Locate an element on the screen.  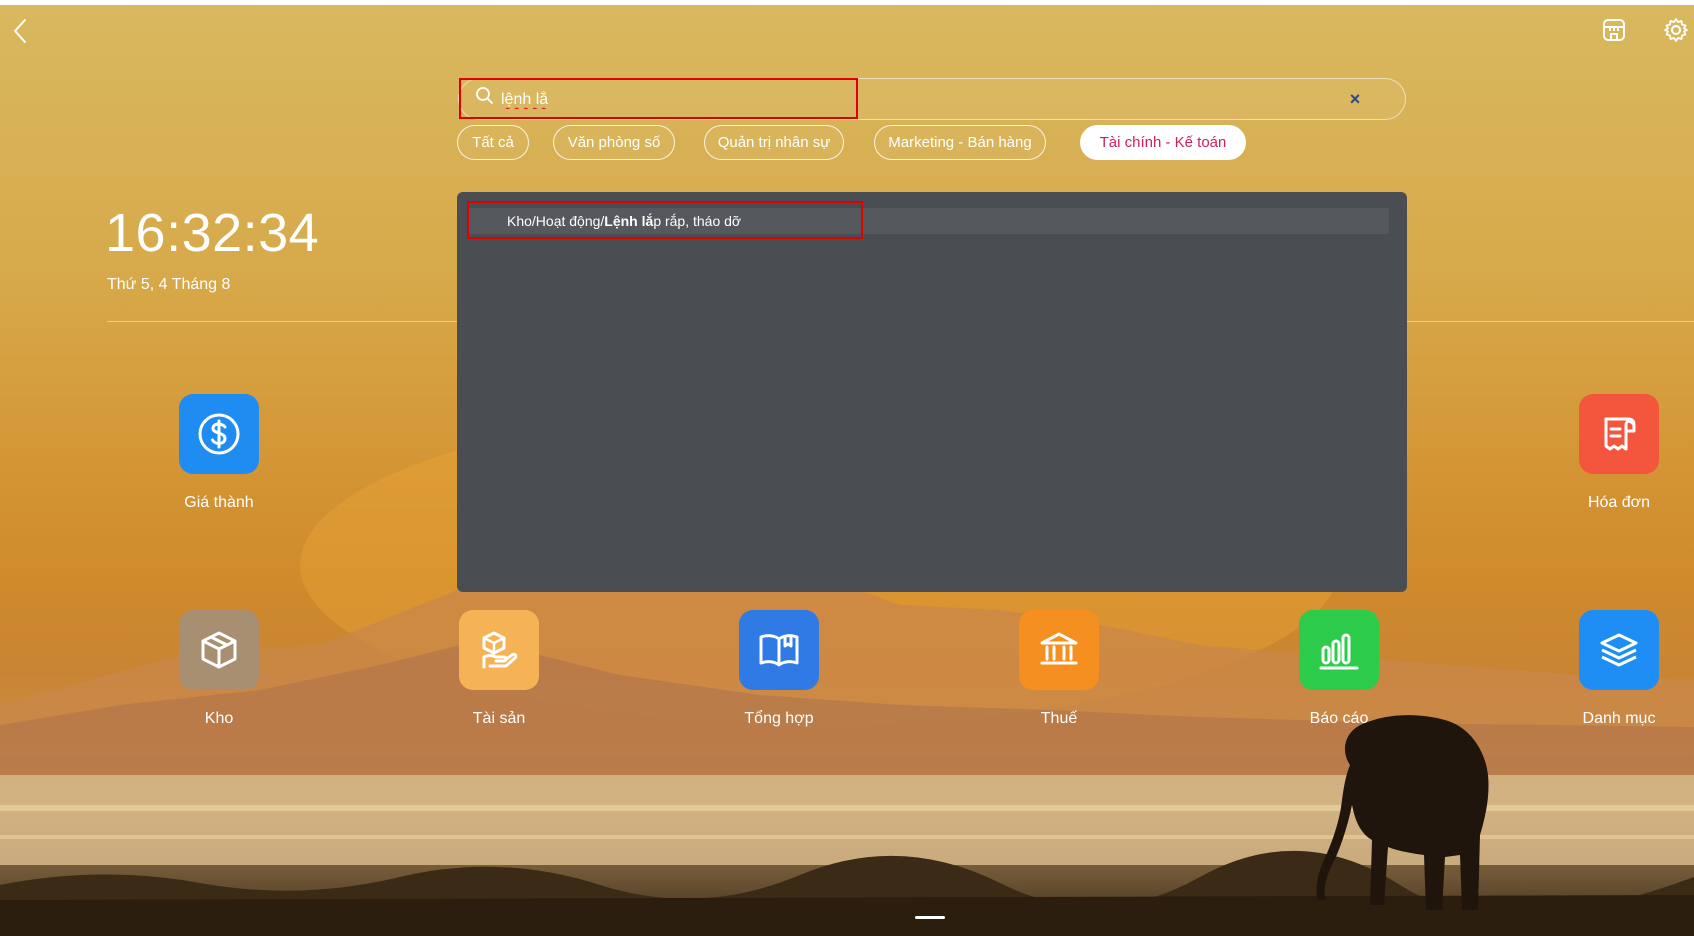
dollar-icon is located at coordinates (219, 434).